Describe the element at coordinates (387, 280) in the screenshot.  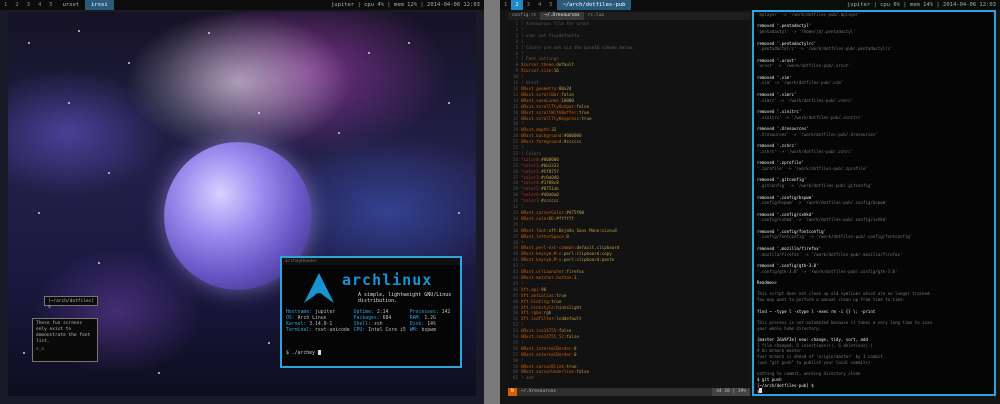
I see `arch-brand-title: archlinux` at that location.